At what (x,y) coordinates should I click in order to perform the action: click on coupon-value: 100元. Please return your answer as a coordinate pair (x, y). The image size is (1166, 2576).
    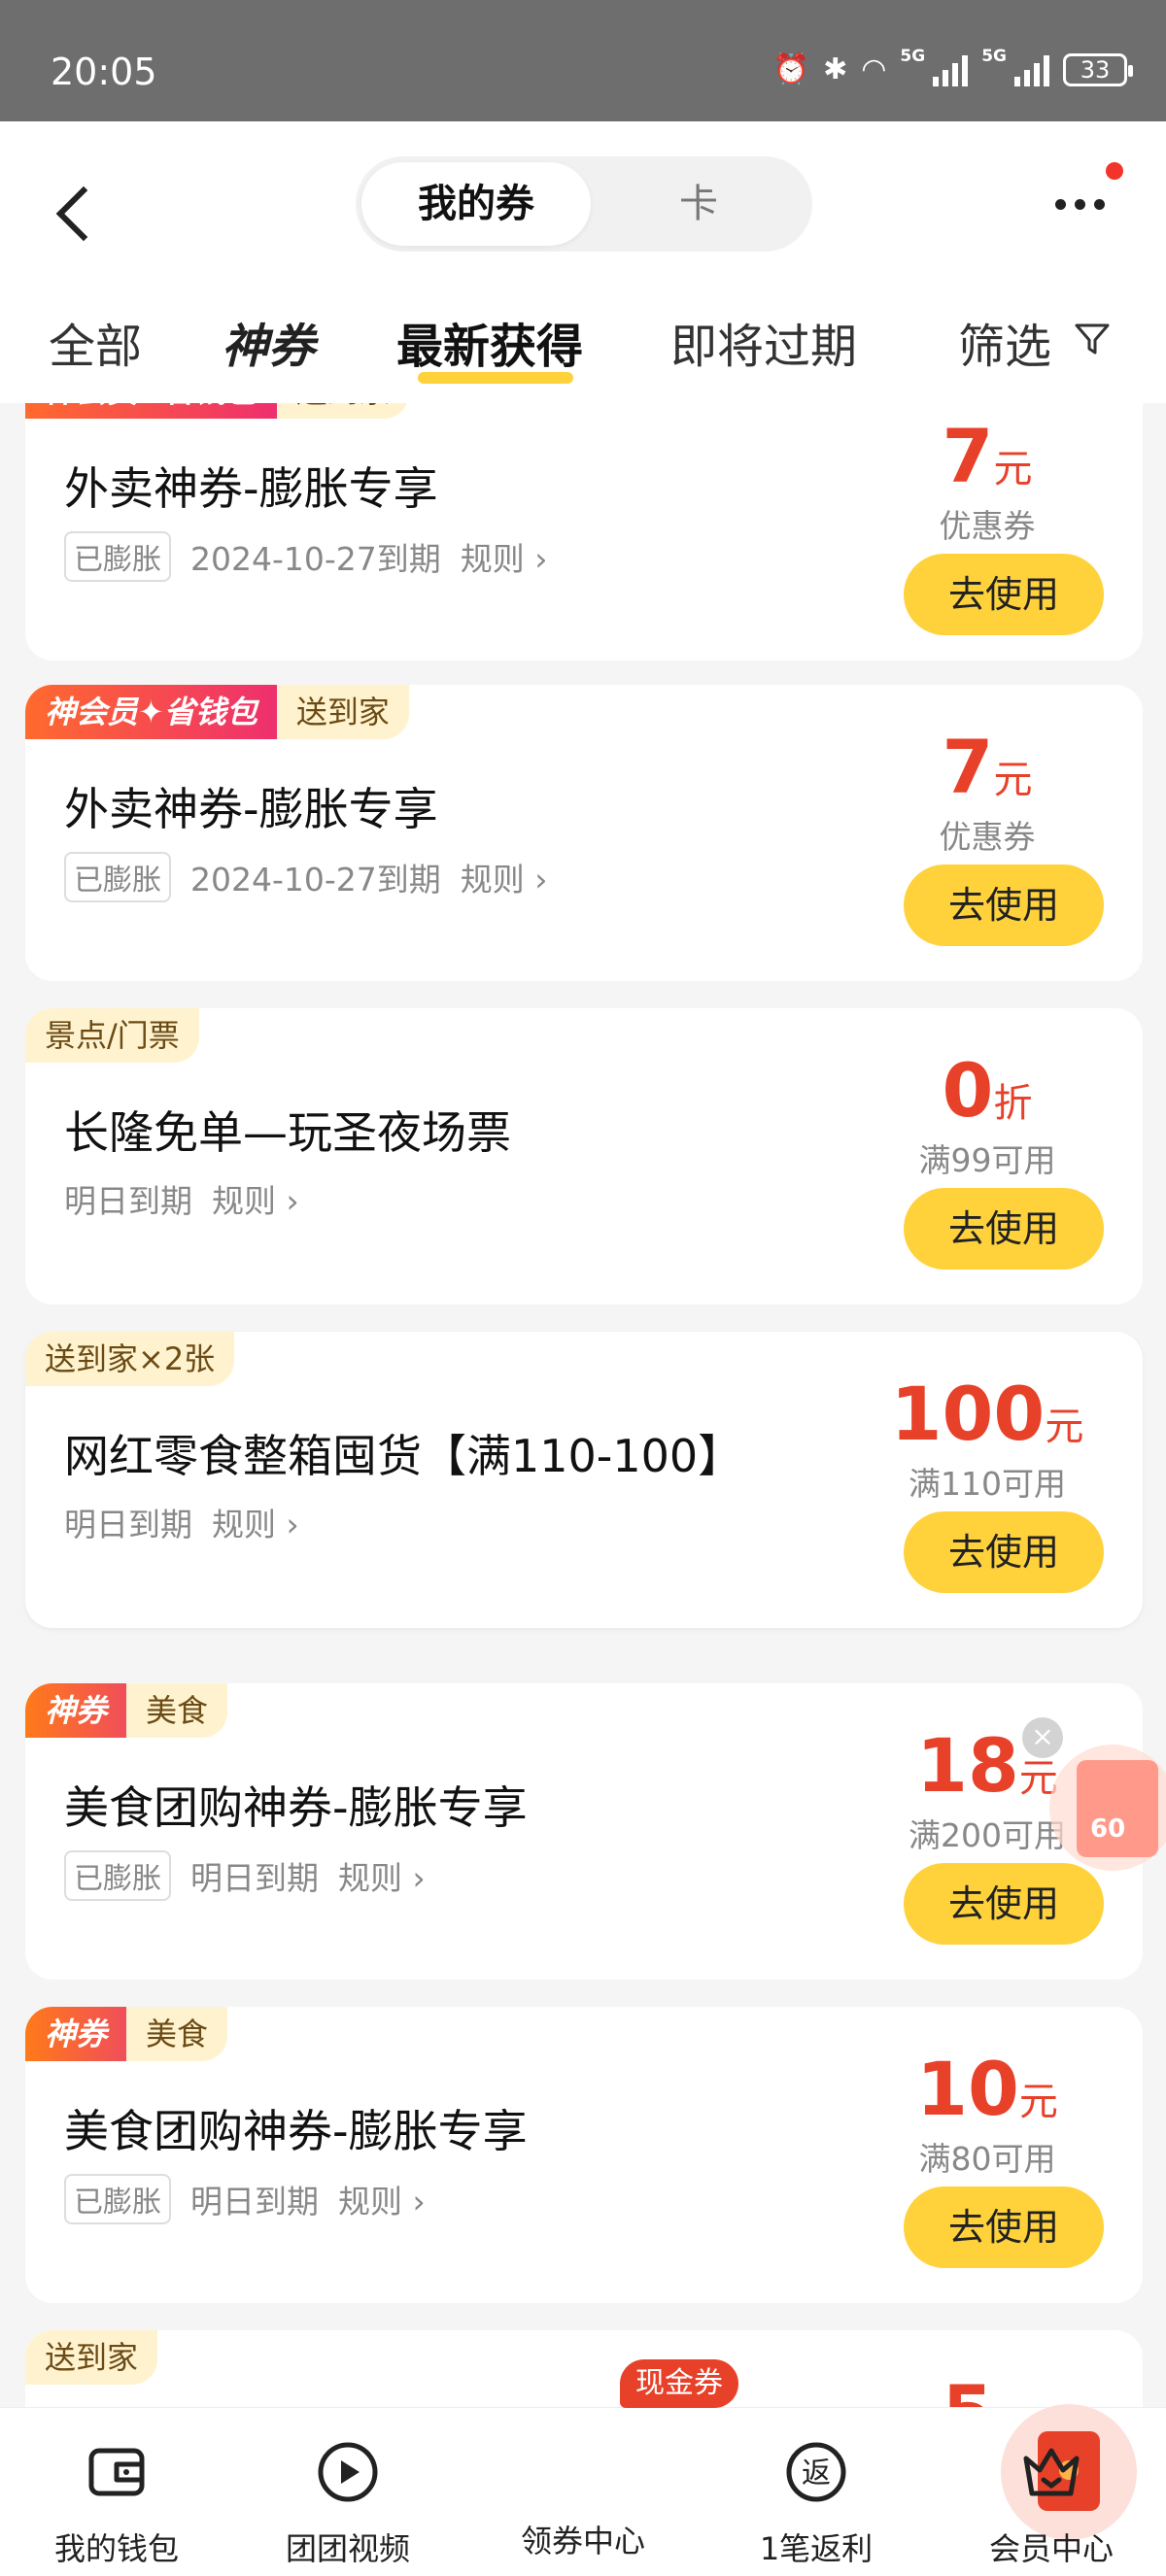
    Looking at the image, I should click on (987, 1414).